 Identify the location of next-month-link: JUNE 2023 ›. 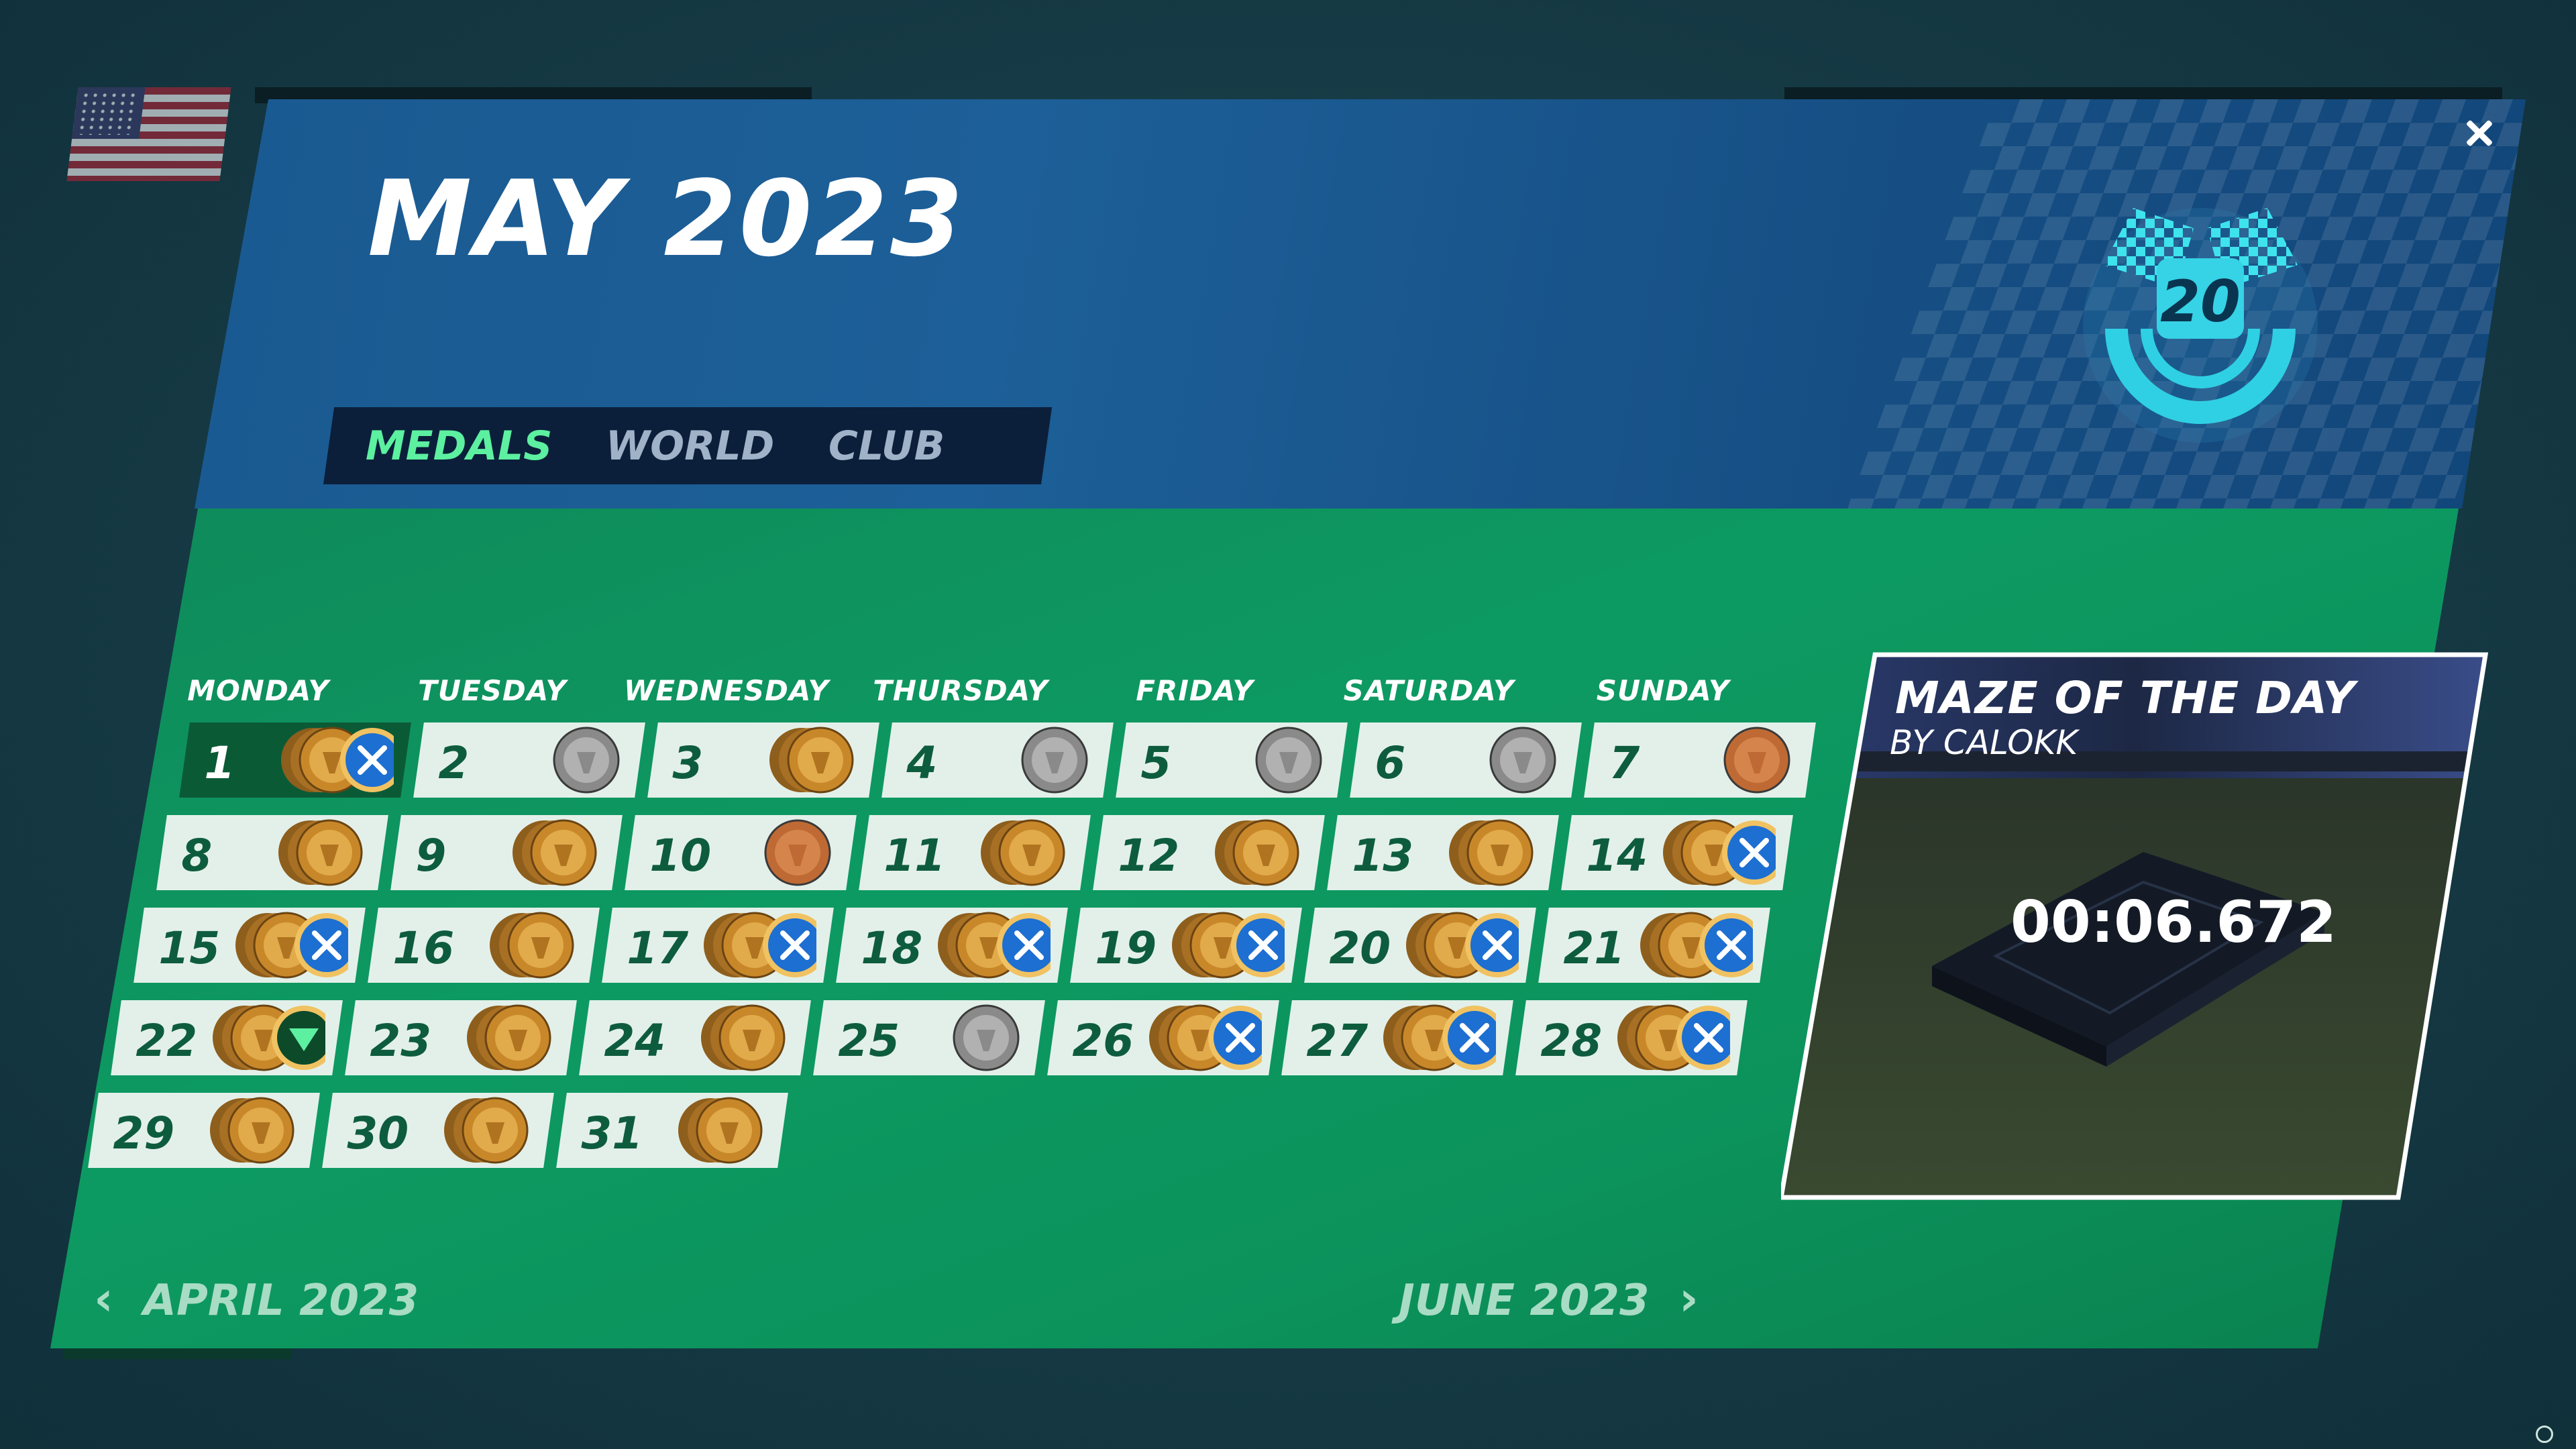
(1549, 1298).